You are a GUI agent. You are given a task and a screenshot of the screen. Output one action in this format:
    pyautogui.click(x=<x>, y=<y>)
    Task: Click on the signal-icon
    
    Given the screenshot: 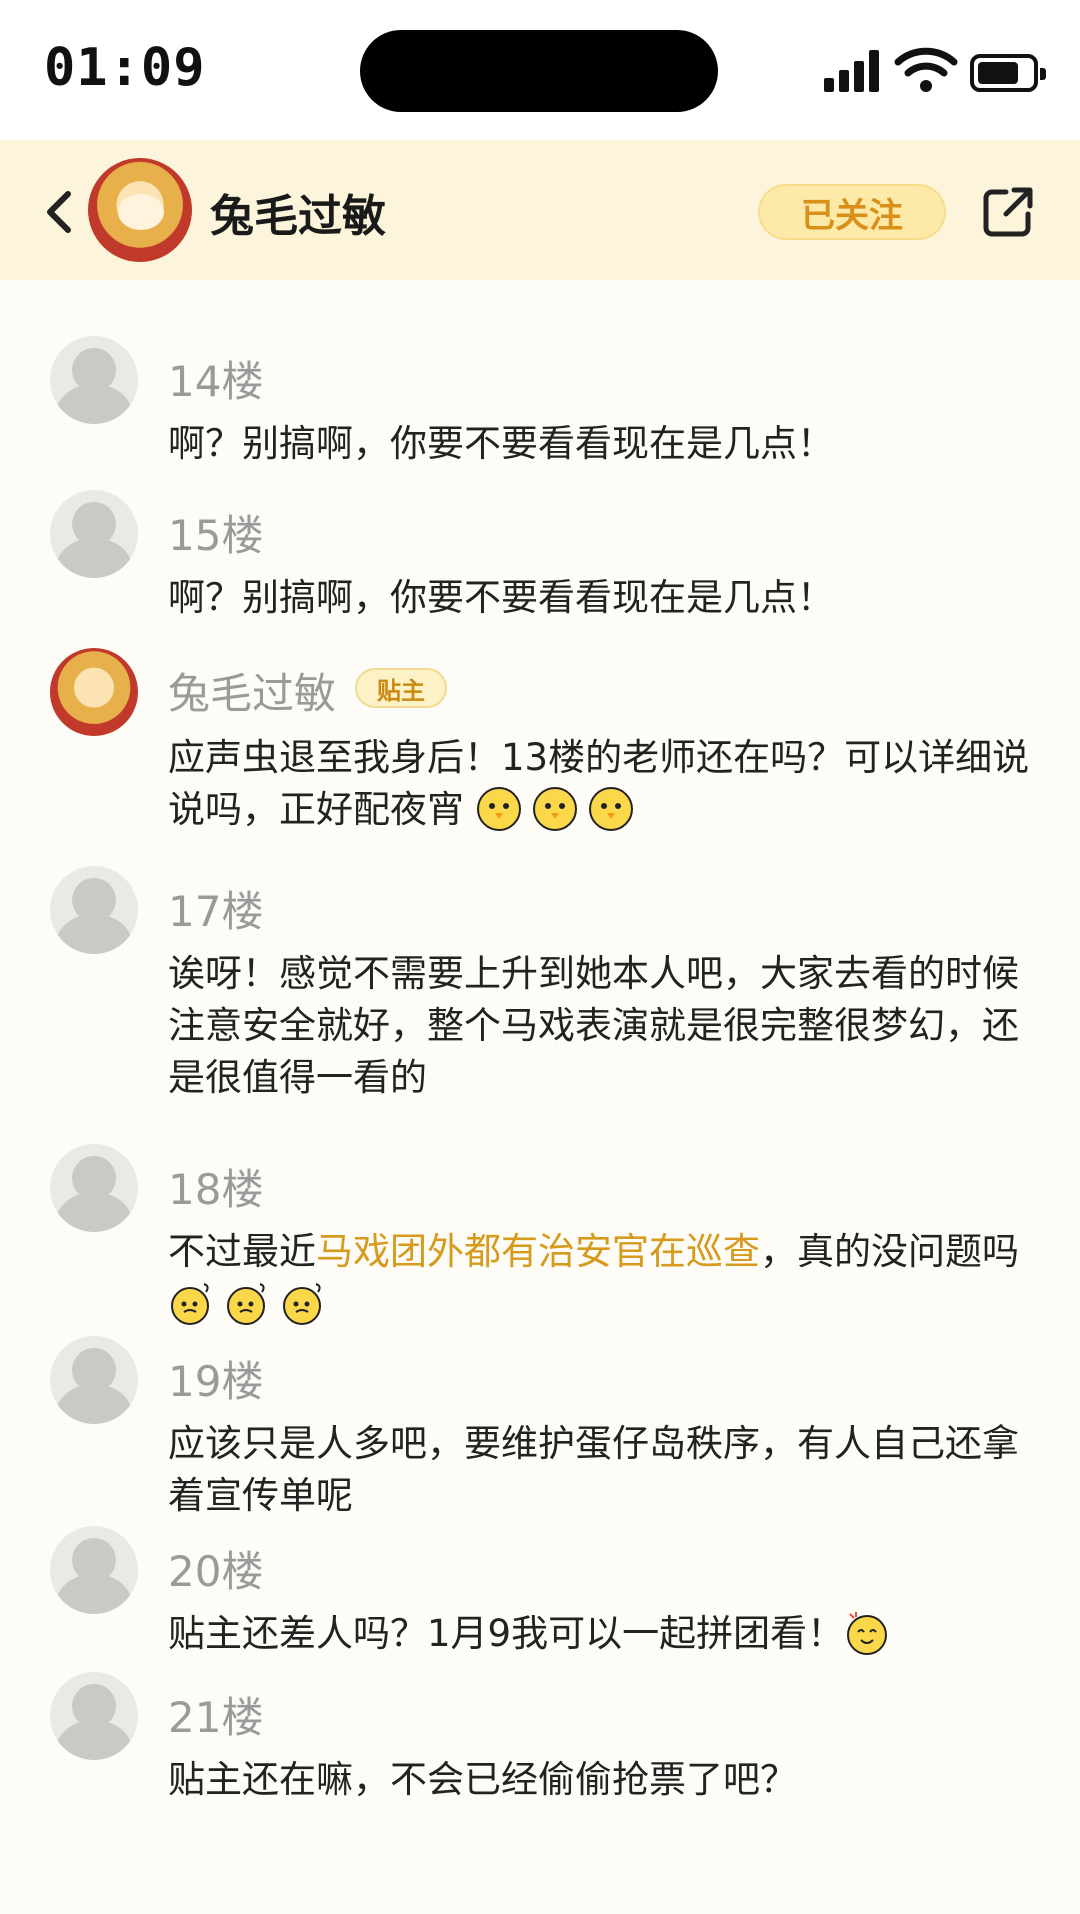 What is the action you would take?
    pyautogui.click(x=852, y=71)
    